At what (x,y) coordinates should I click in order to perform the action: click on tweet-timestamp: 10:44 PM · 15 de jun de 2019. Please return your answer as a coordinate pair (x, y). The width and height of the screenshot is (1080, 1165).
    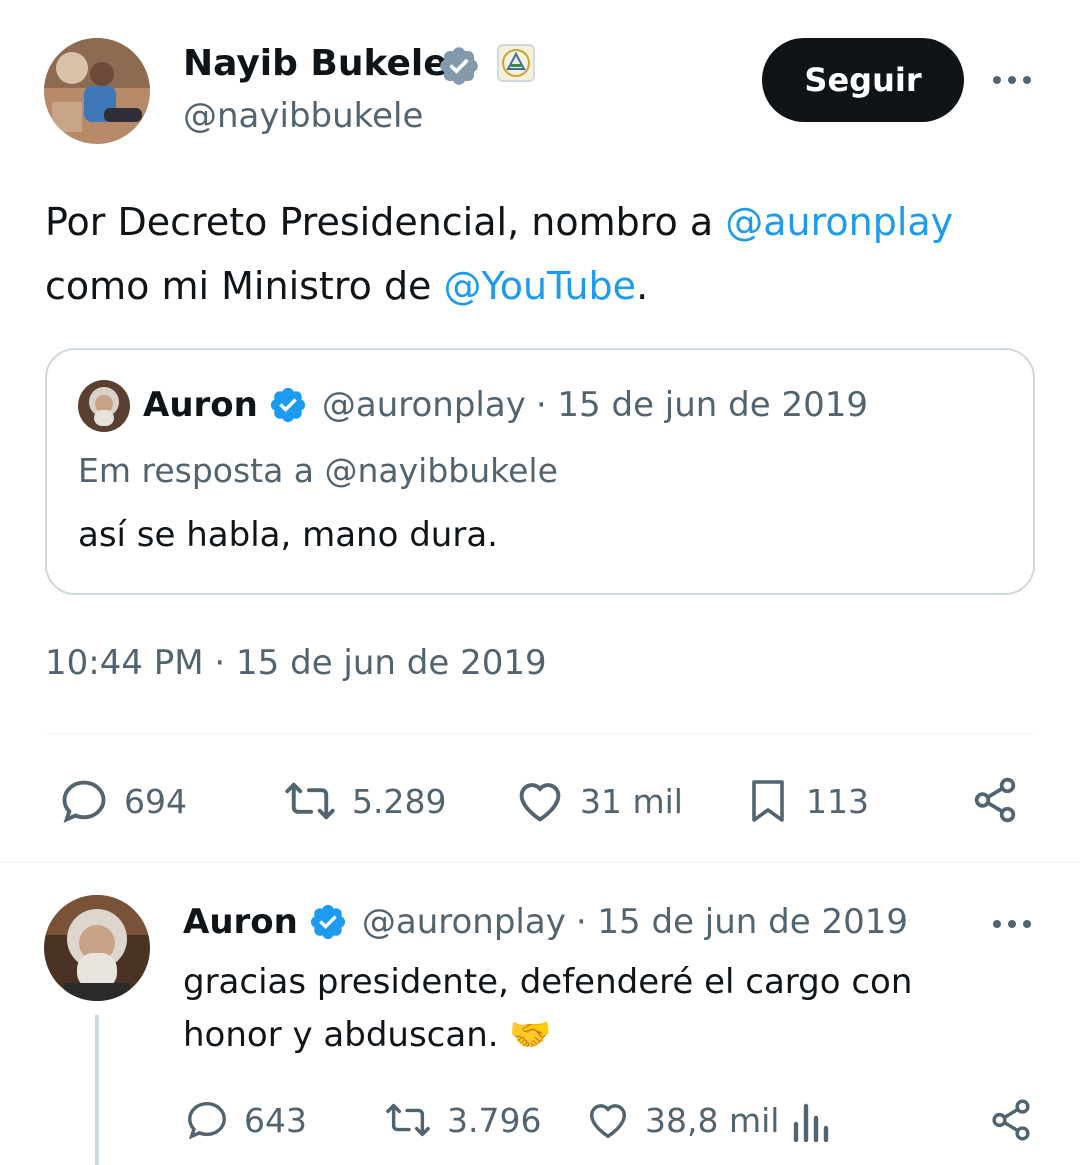
    Looking at the image, I should click on (296, 663).